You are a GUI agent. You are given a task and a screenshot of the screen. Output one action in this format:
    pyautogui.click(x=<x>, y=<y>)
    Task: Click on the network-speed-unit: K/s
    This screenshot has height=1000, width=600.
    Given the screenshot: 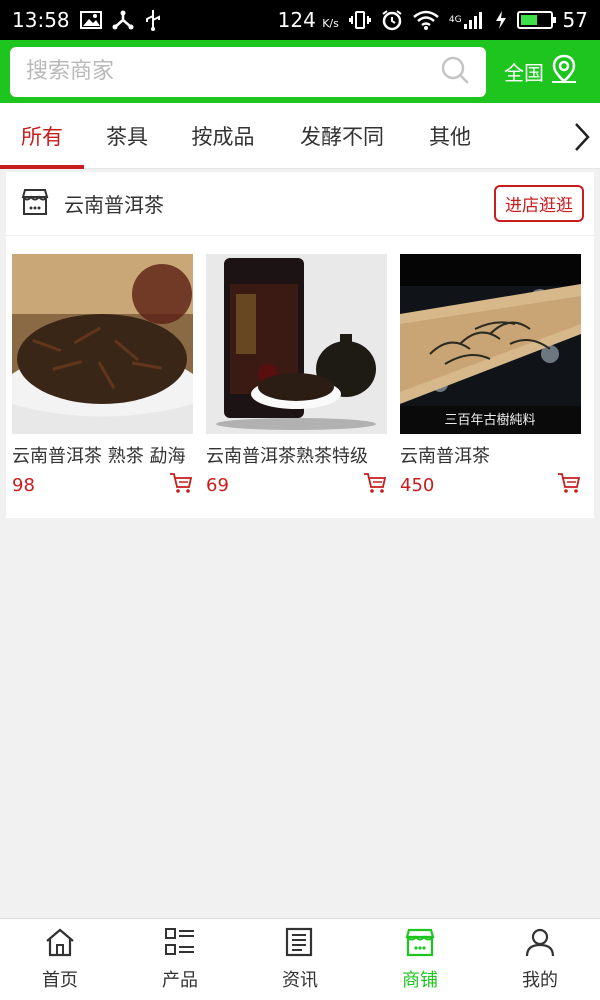 What is the action you would take?
    pyautogui.click(x=330, y=23)
    